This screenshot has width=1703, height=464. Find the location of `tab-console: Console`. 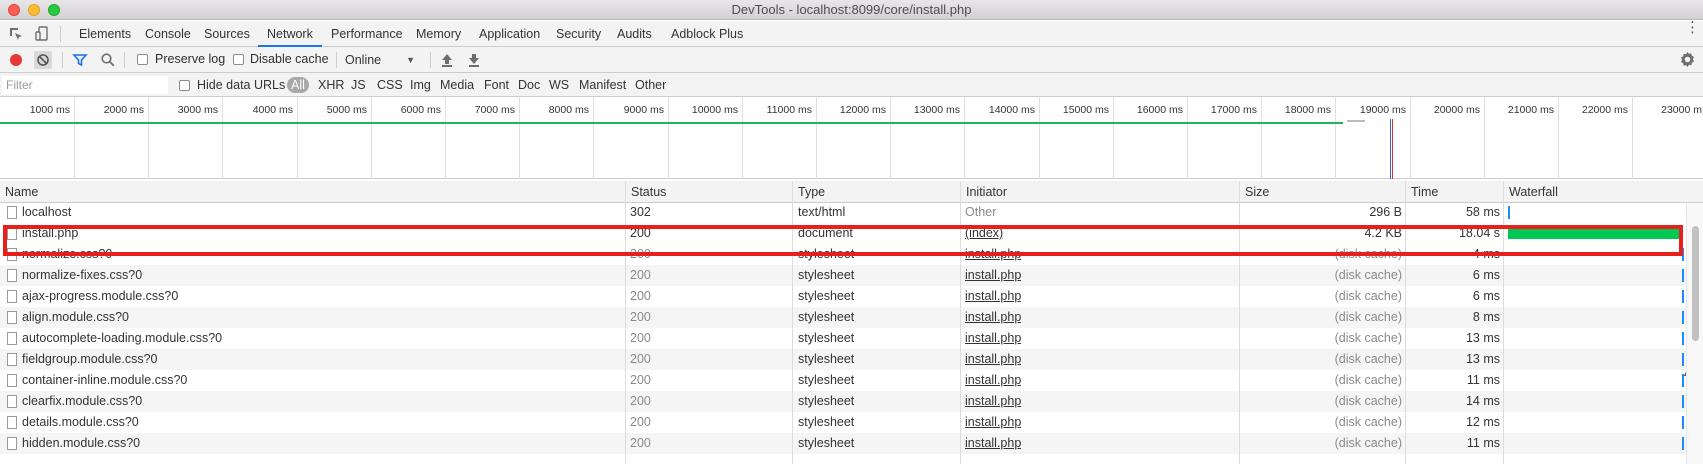

tab-console: Console is located at coordinates (168, 34).